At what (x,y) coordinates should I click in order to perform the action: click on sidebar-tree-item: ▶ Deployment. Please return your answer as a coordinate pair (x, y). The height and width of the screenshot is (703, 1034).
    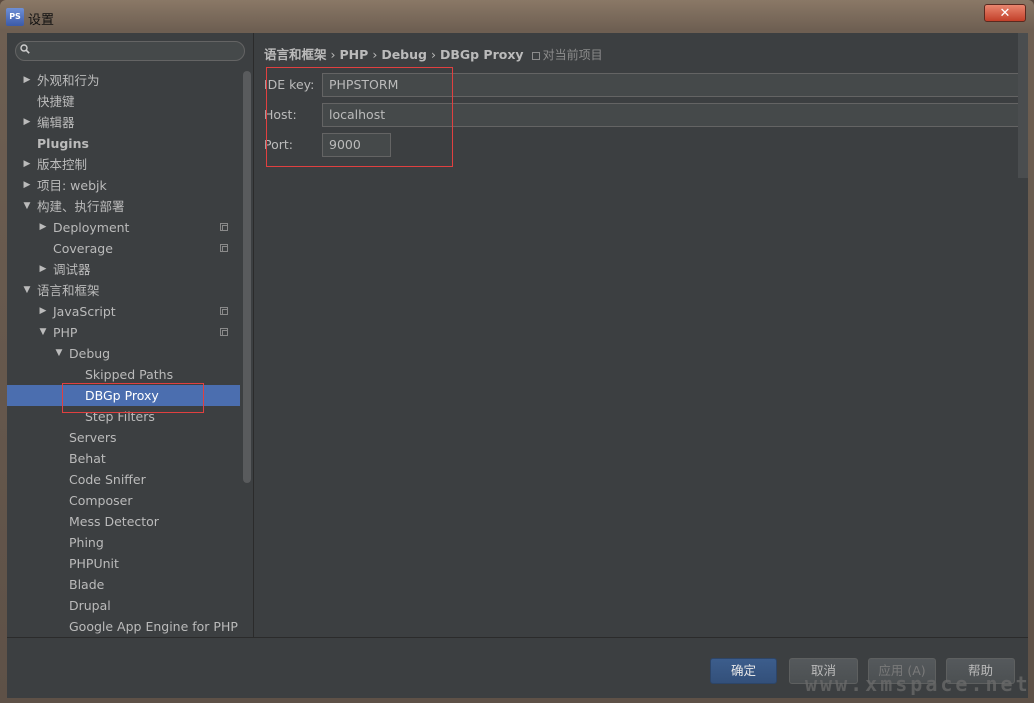
    Looking at the image, I should click on (123, 227).